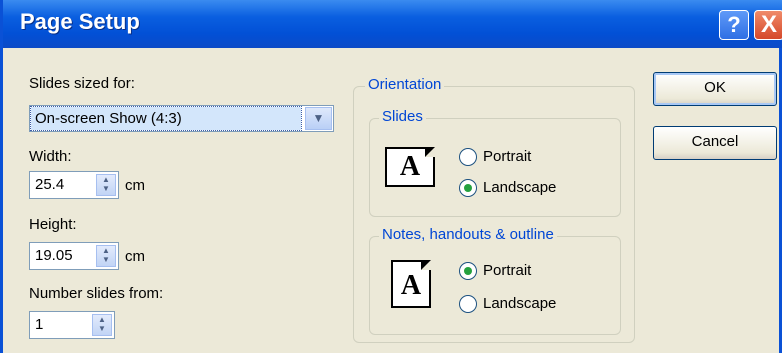  What do you see at coordinates (734, 25) in the screenshot?
I see `help-button: ?` at bounding box center [734, 25].